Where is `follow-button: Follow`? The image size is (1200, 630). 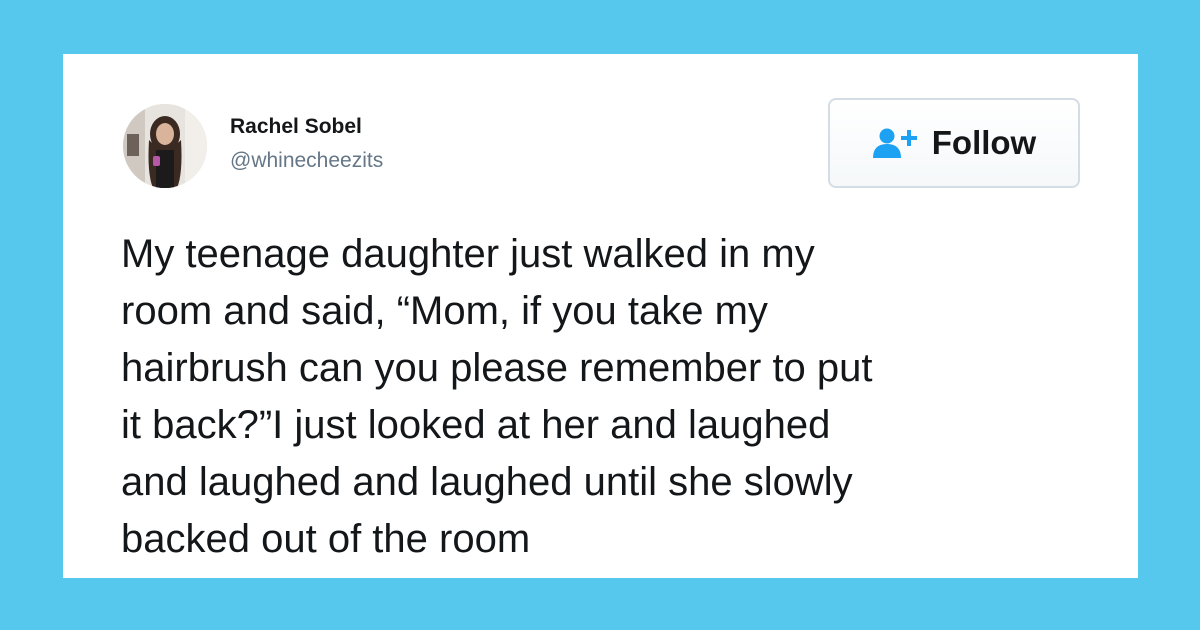 follow-button: Follow is located at coordinates (954, 143).